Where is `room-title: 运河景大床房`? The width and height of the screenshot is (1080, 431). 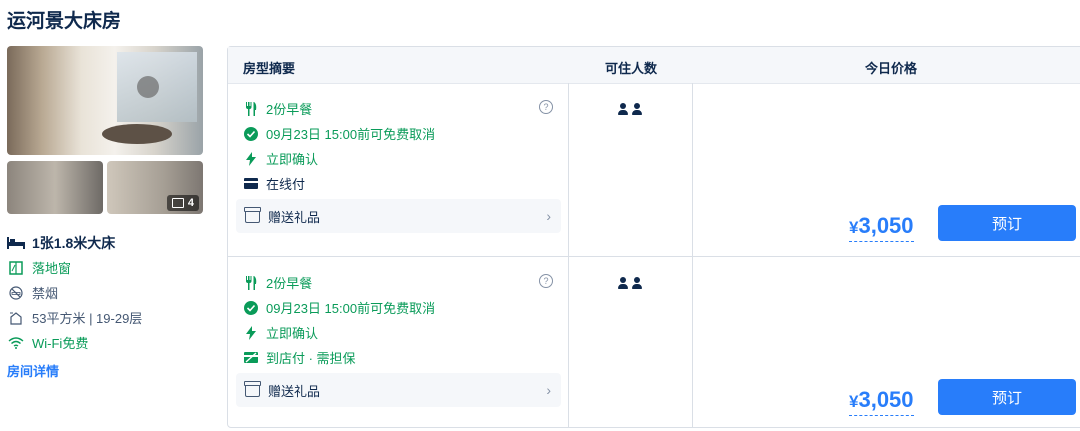 room-title: 运河景大床房 is located at coordinates (64, 21).